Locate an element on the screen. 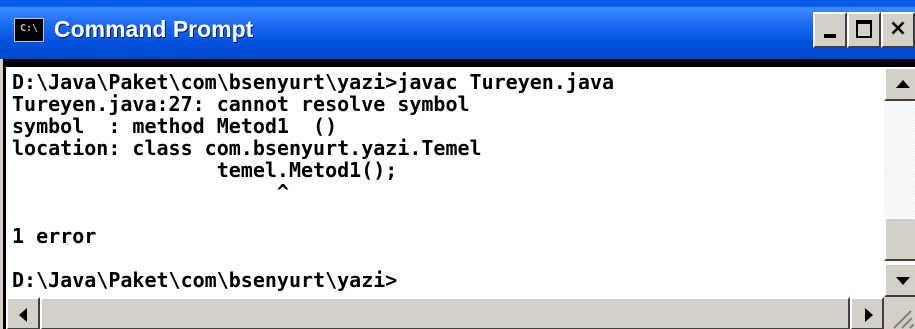  arrow-left-icon is located at coordinates (23, 315).